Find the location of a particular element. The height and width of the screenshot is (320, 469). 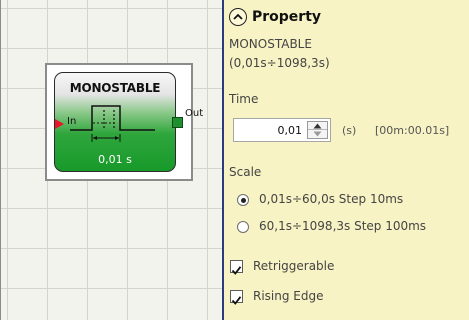

time-input-value: 0,01 is located at coordinates (290, 130).